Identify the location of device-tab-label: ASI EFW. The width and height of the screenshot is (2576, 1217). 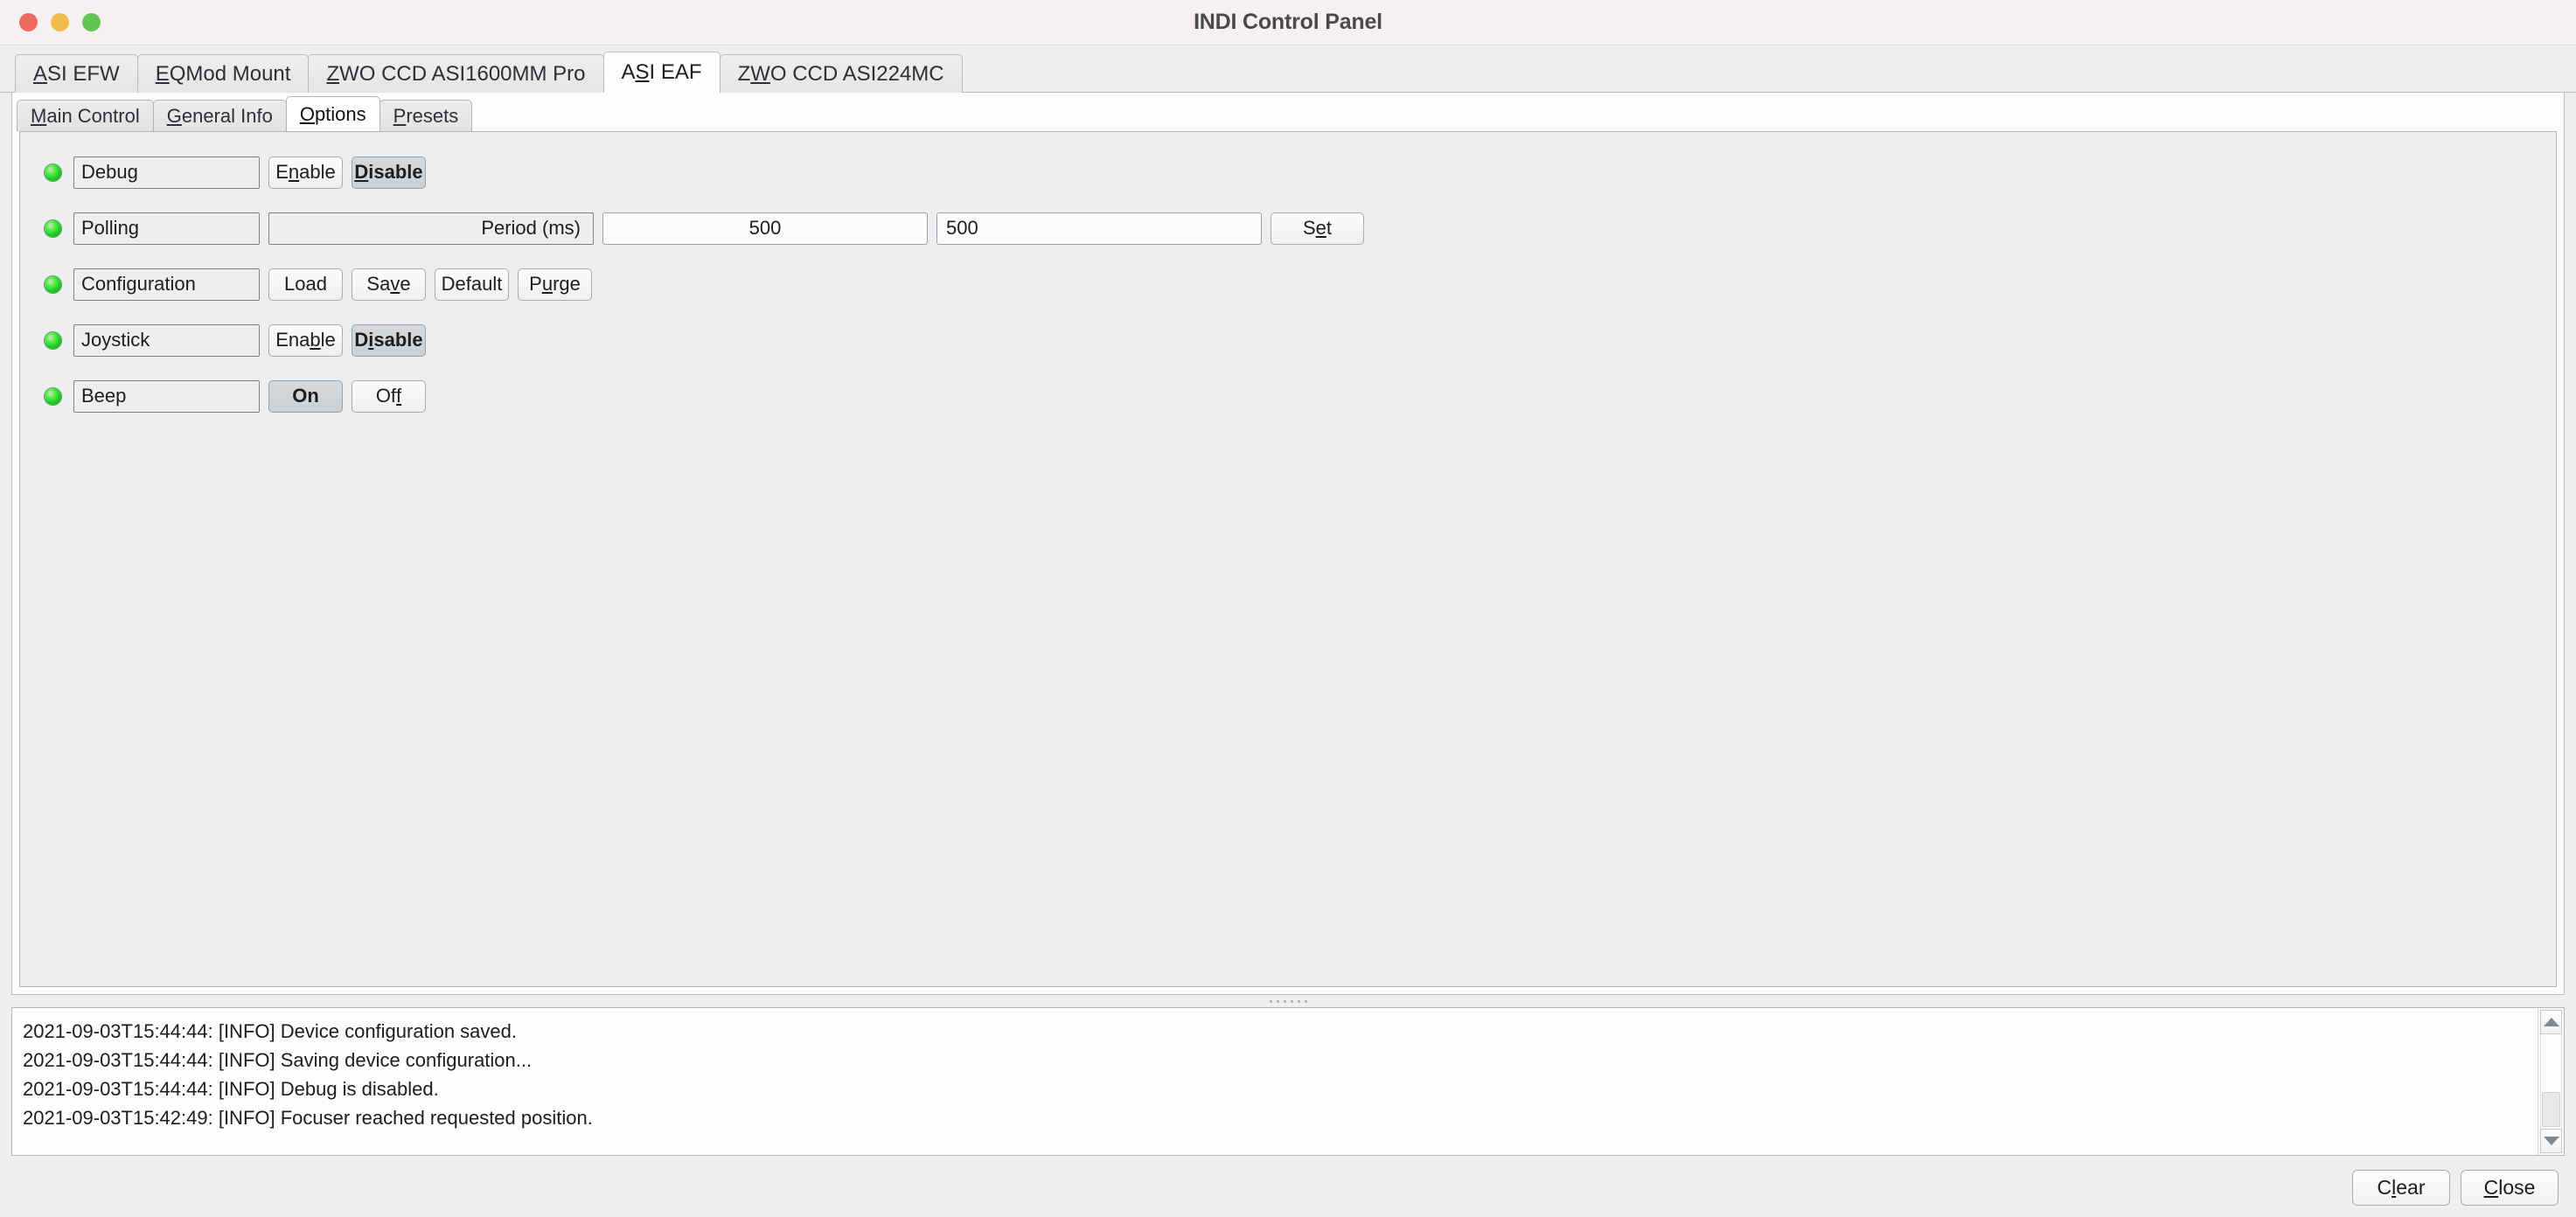
(76, 73).